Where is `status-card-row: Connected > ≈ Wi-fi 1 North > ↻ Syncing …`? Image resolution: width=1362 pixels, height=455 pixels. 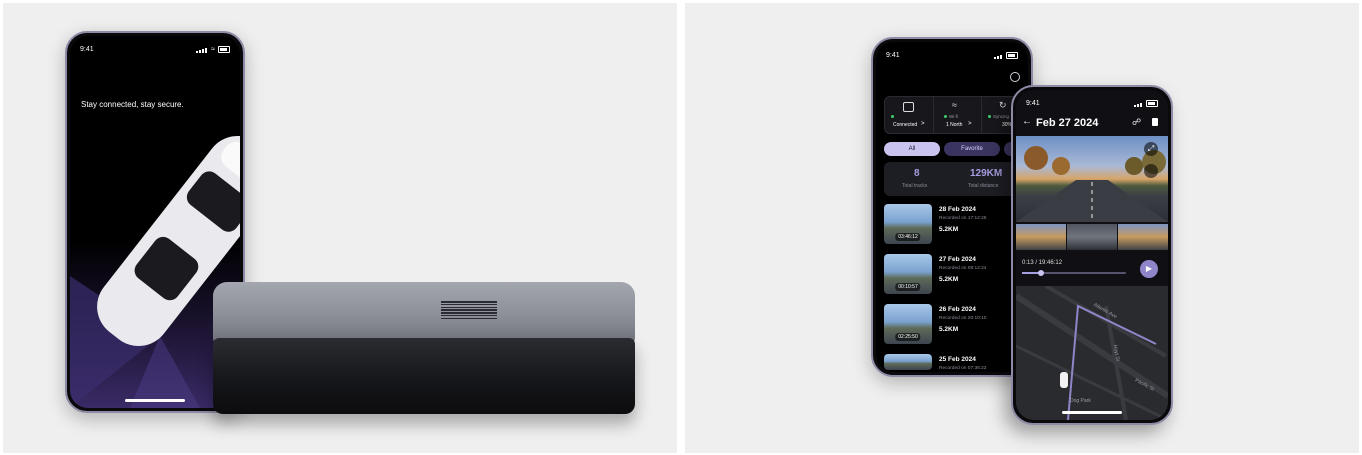 status-card-row: Connected > ≈ Wi-fi 1 North > ↻ Syncing … is located at coordinates (956, 115).